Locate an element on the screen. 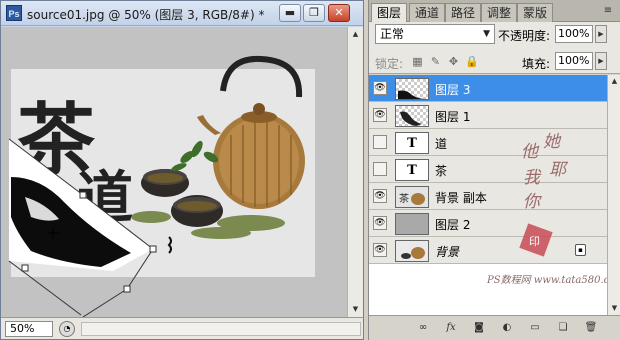  layer-thumbnail: 茶 is located at coordinates (412, 197).